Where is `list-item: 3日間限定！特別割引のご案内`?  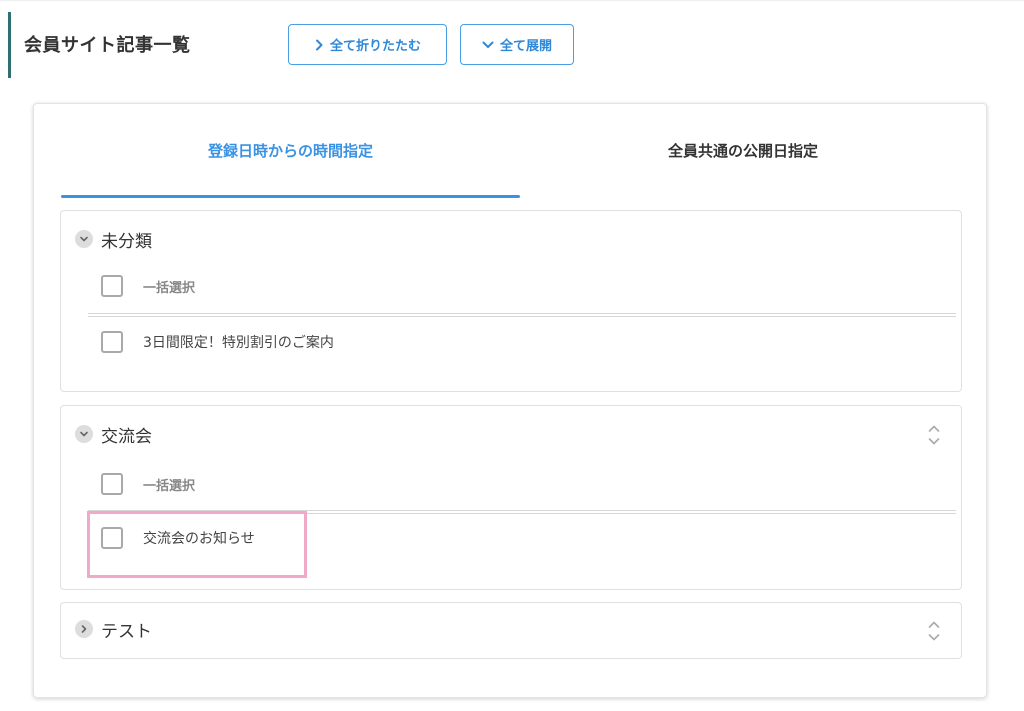 list-item: 3日間限定！特別割引のご案内 is located at coordinates (217, 342).